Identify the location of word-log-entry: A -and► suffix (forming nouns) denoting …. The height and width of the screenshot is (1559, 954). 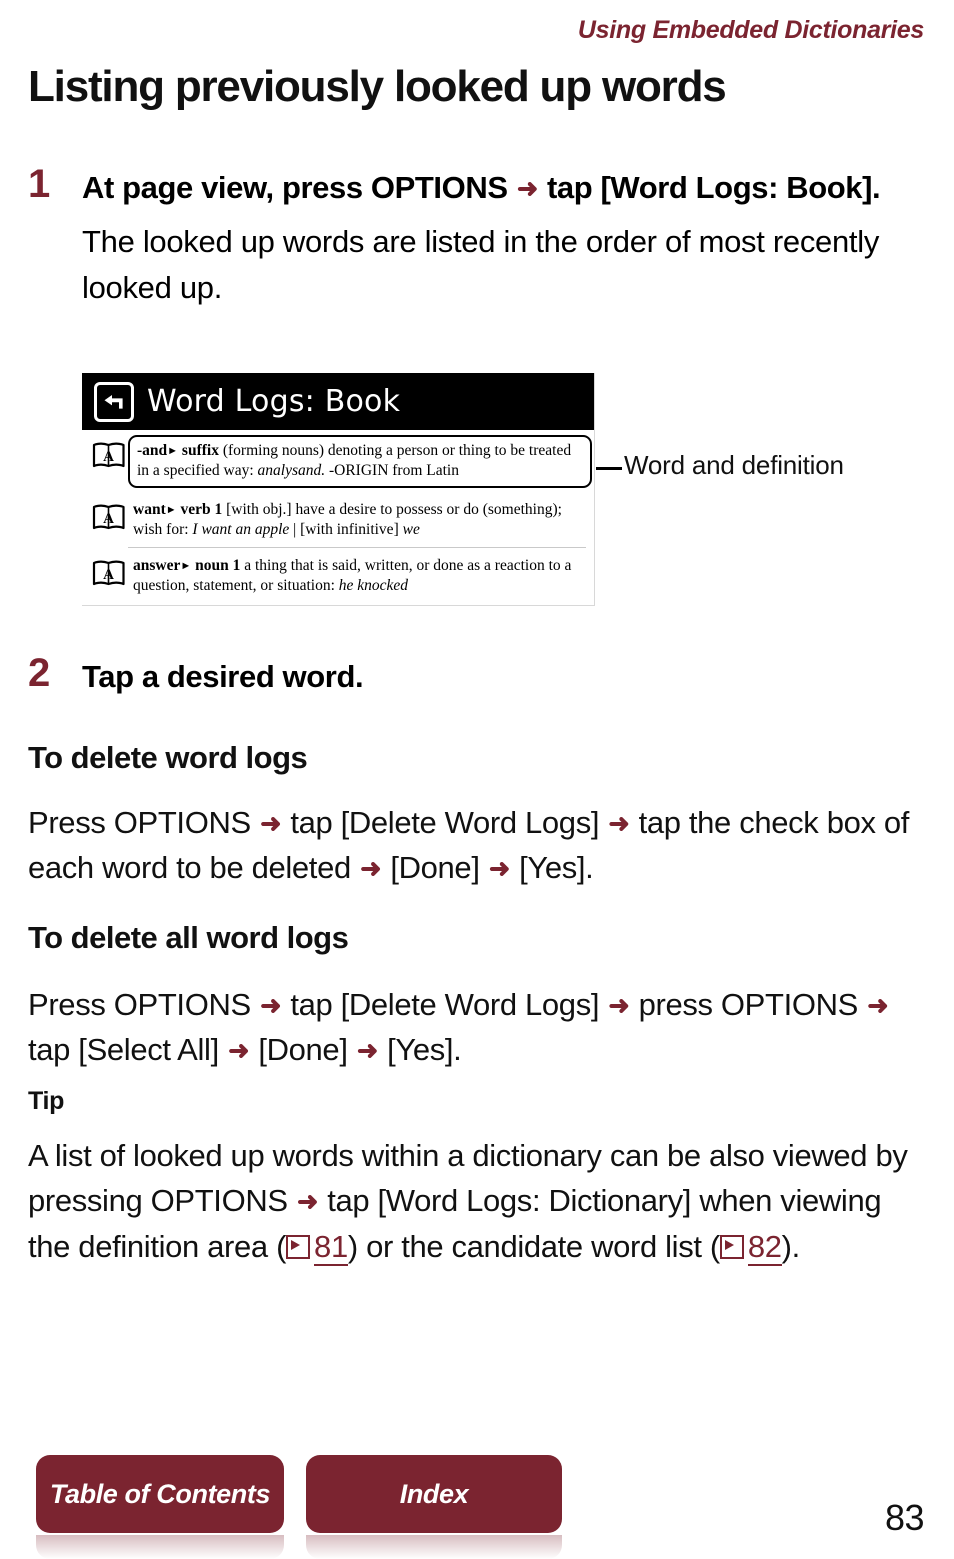
(338, 461).